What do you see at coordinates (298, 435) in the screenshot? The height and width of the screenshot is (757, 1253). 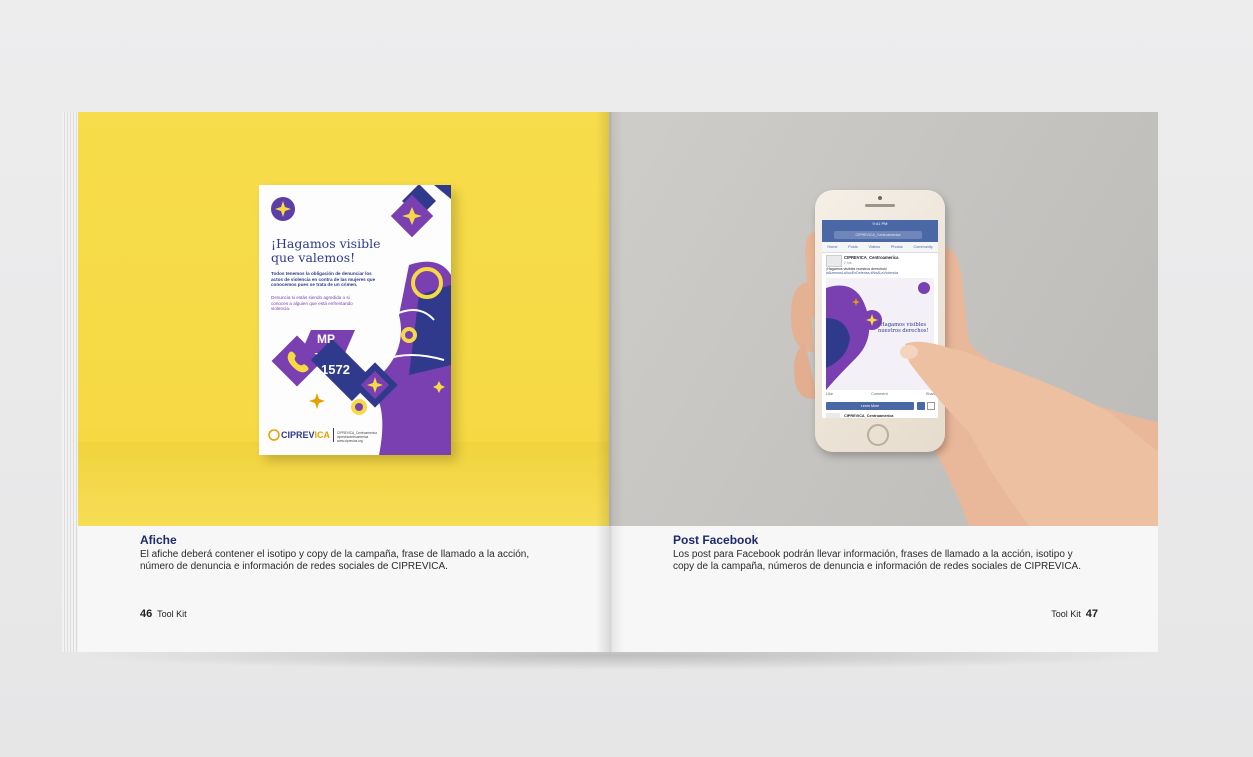 I see `brand-main: CIPREV` at bounding box center [298, 435].